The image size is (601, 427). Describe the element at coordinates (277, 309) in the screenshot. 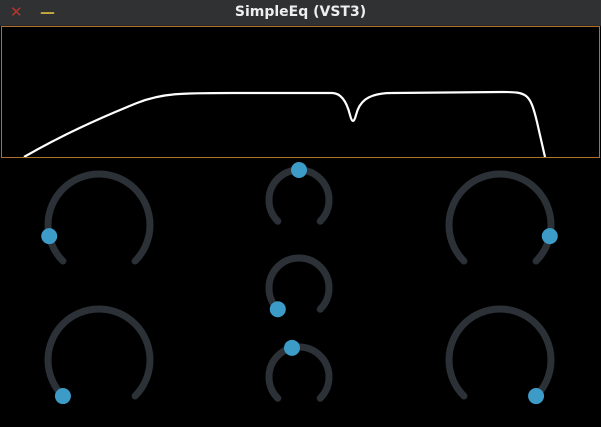

I see `peak-gain-knob-thumb` at that location.